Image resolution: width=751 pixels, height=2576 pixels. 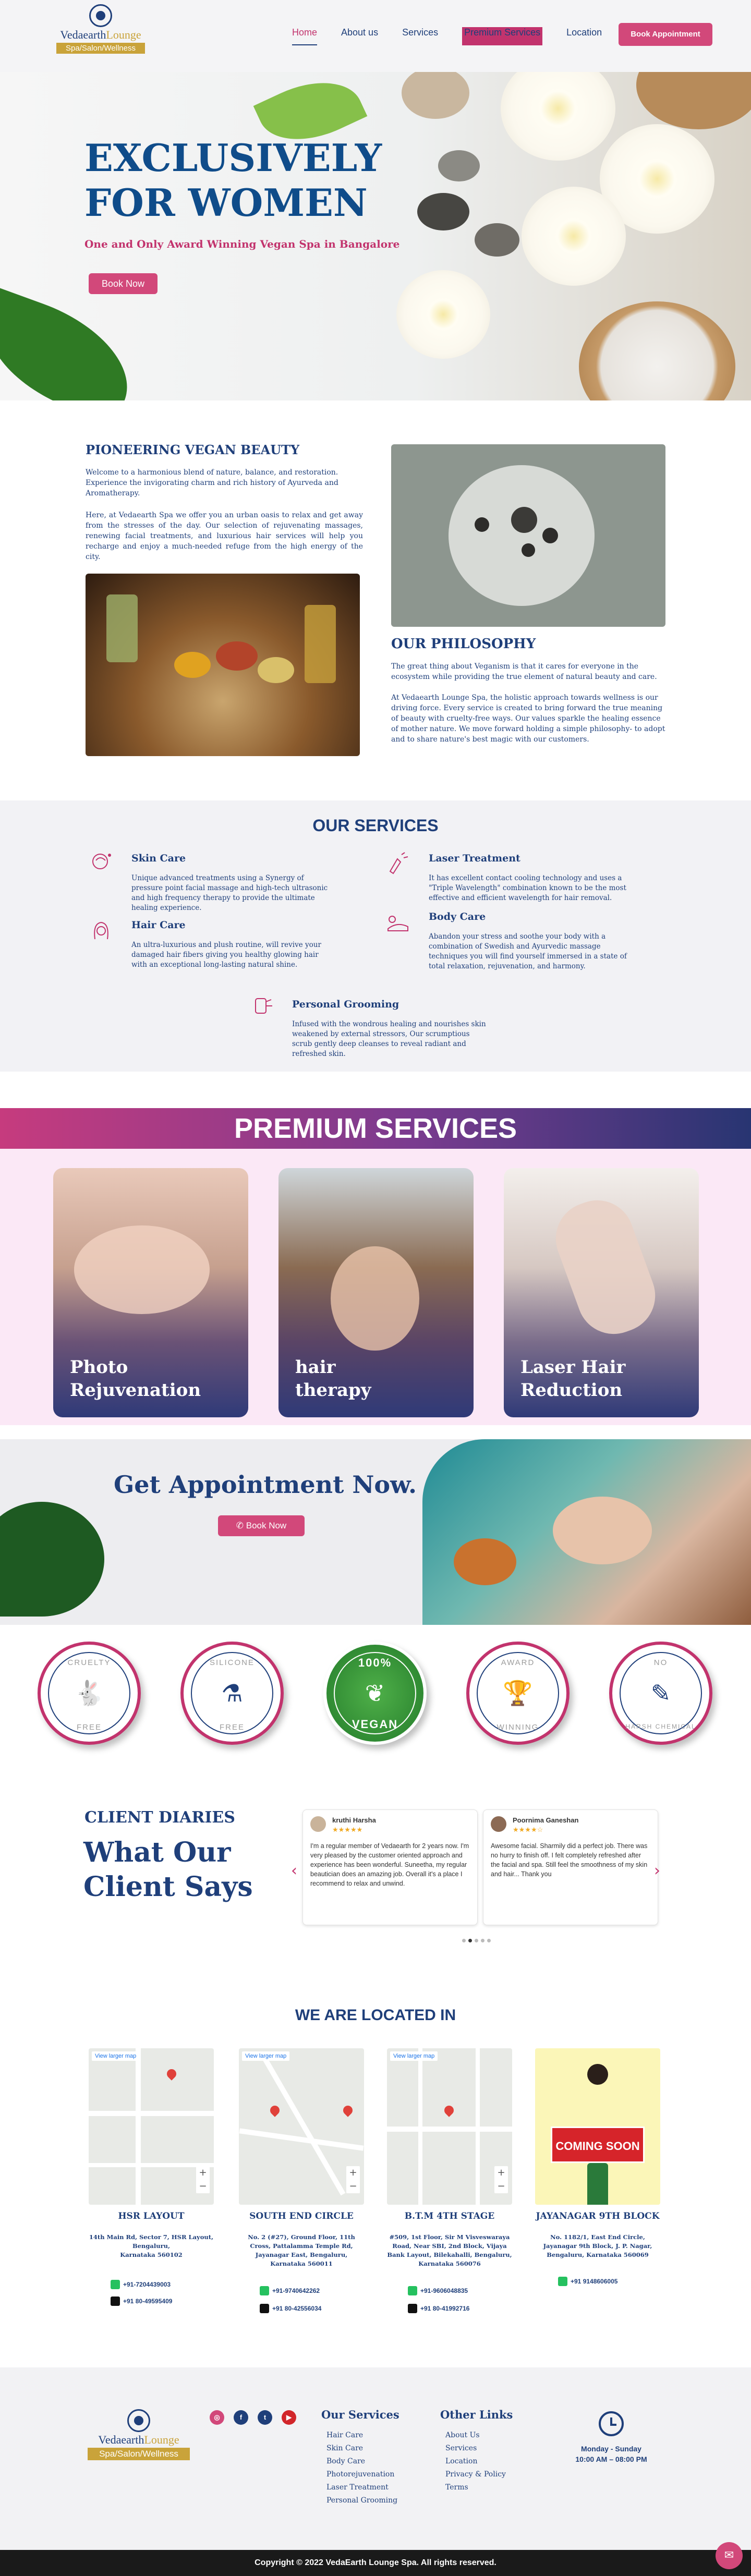 I want to click on brand-tagline: Spa/Salon/Wellness, so click(x=139, y=2454).